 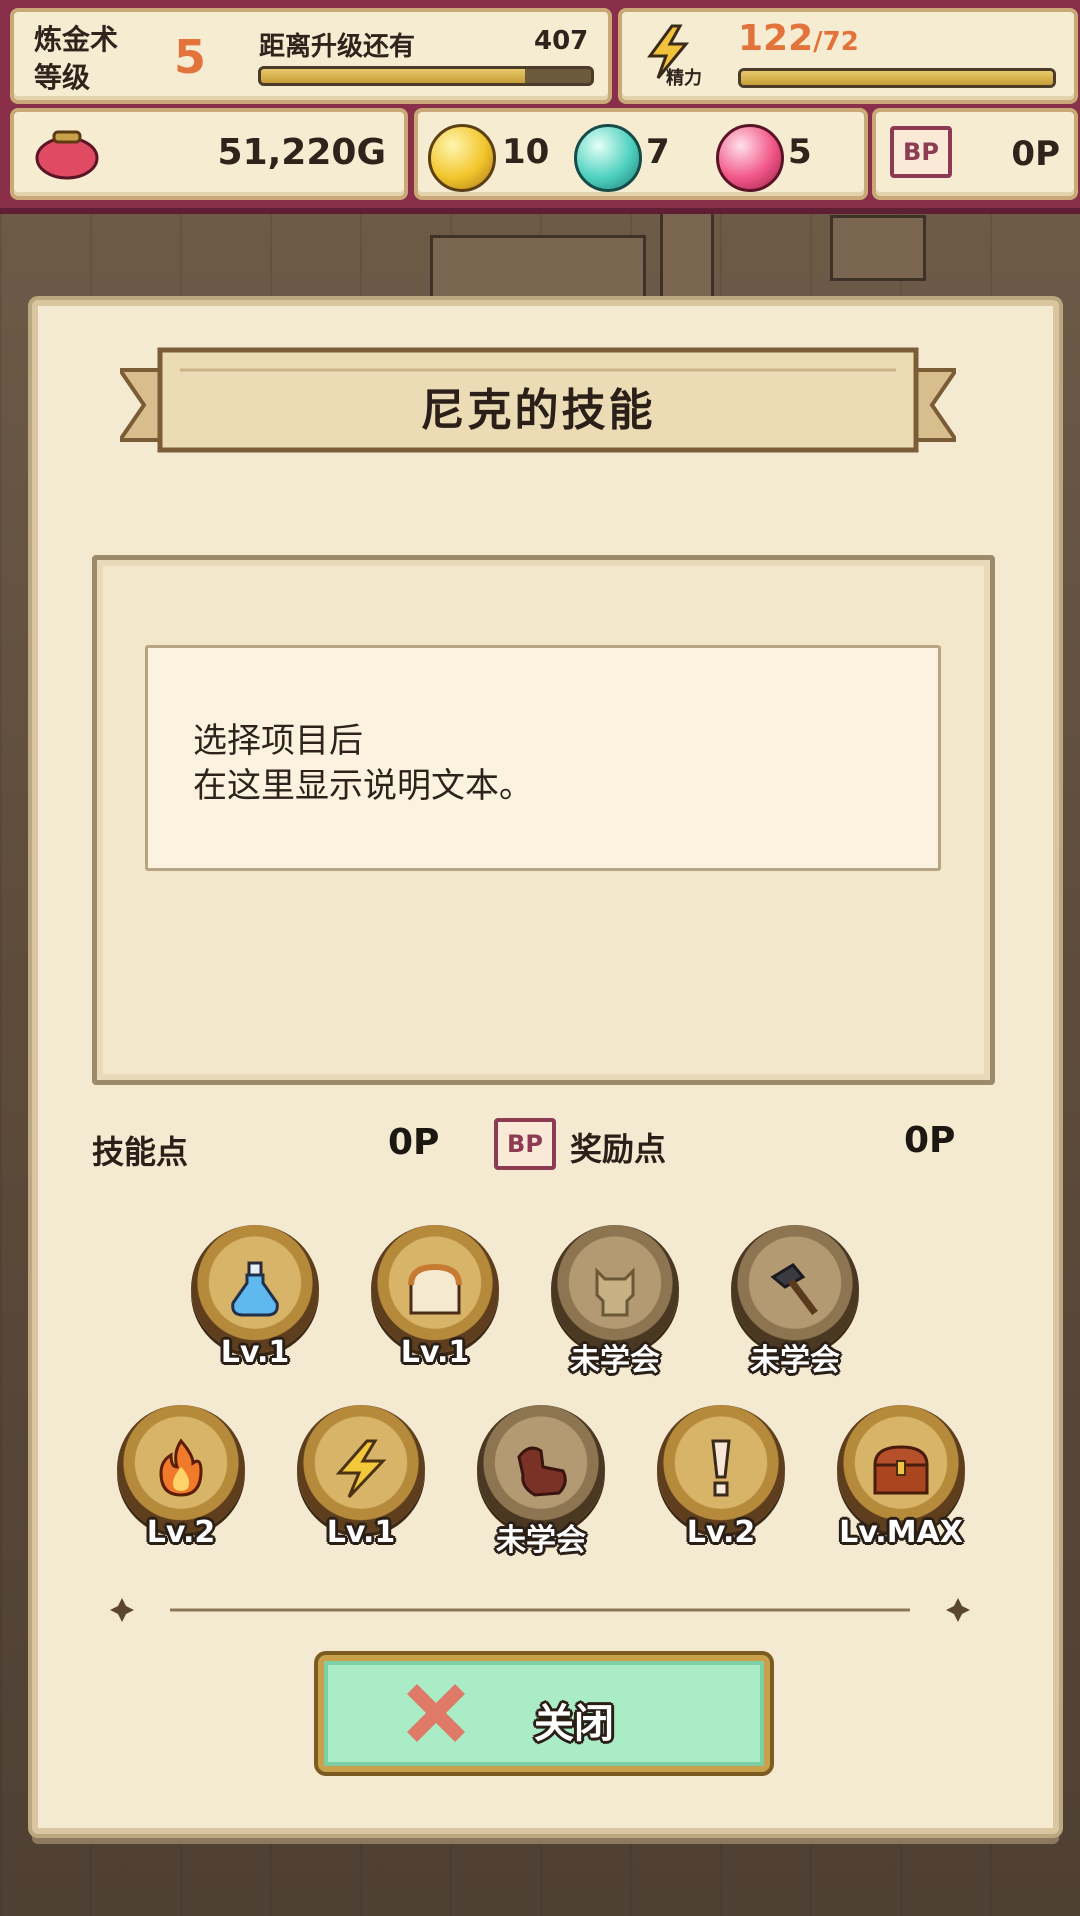 I want to click on flame-icon, so click(x=181, y=1467).